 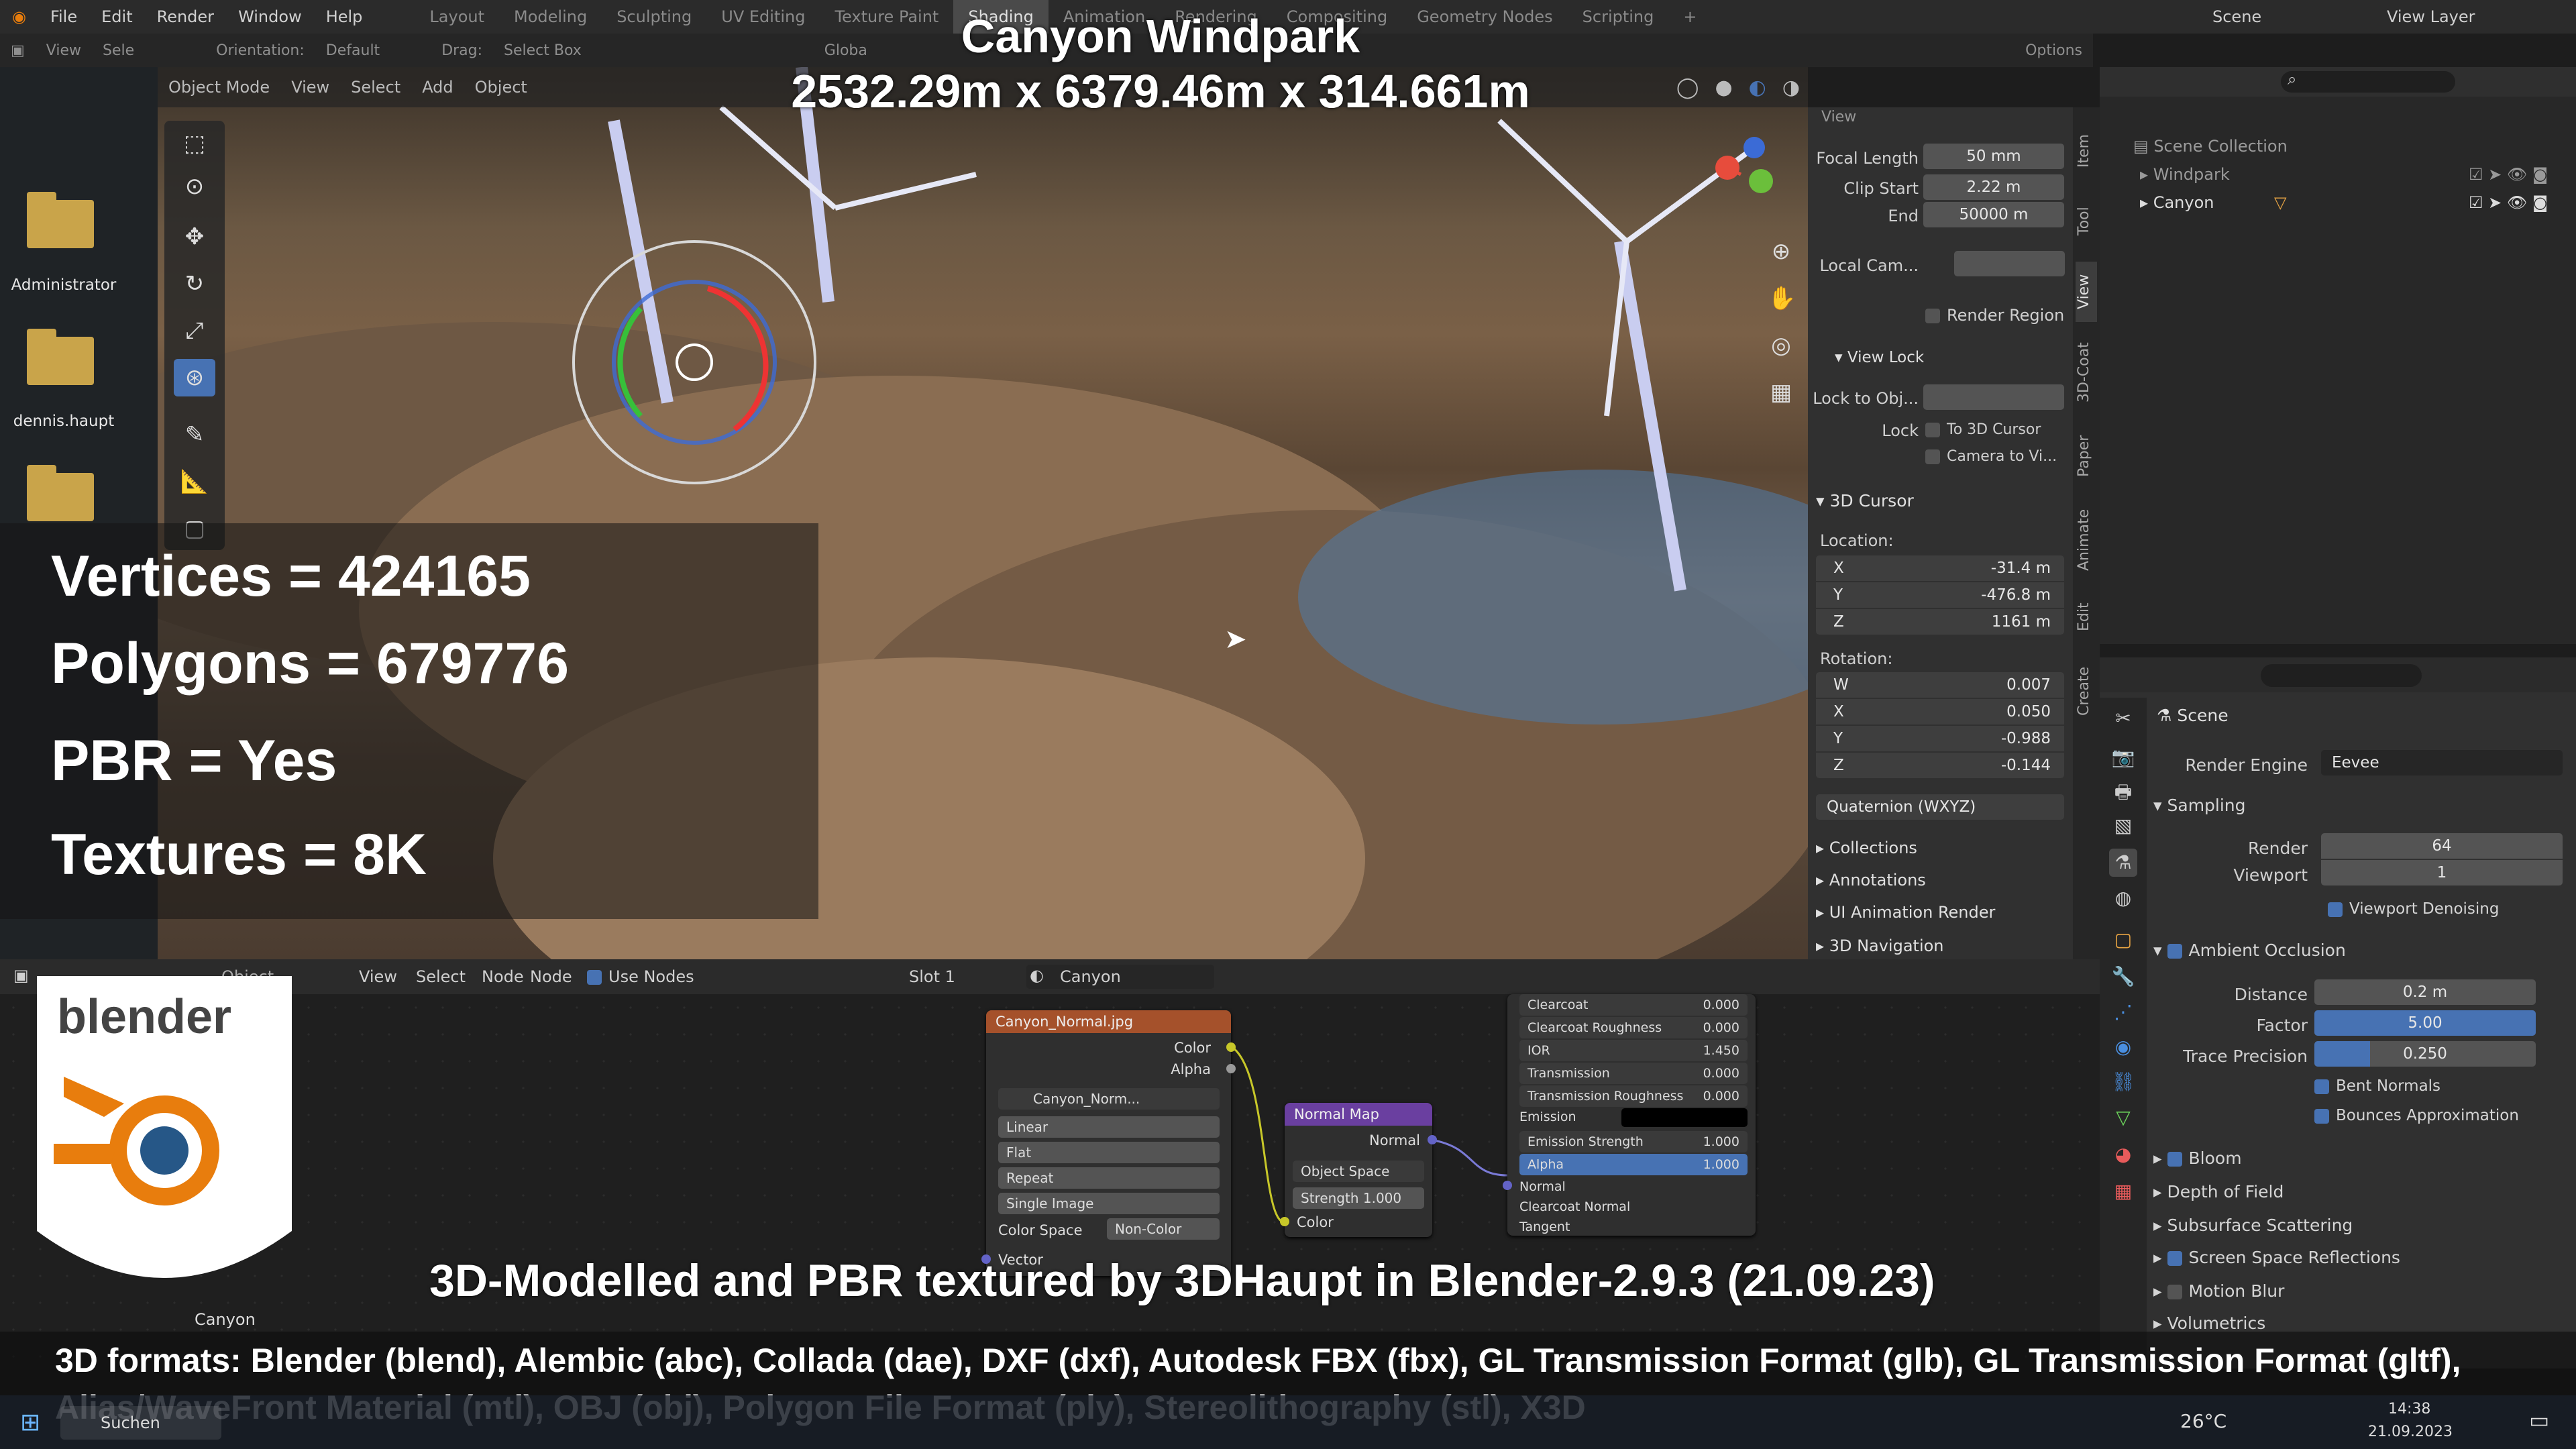 What do you see at coordinates (2209, 1323) in the screenshot?
I see `volumetrics-panel: ▸ Volumetrics` at bounding box center [2209, 1323].